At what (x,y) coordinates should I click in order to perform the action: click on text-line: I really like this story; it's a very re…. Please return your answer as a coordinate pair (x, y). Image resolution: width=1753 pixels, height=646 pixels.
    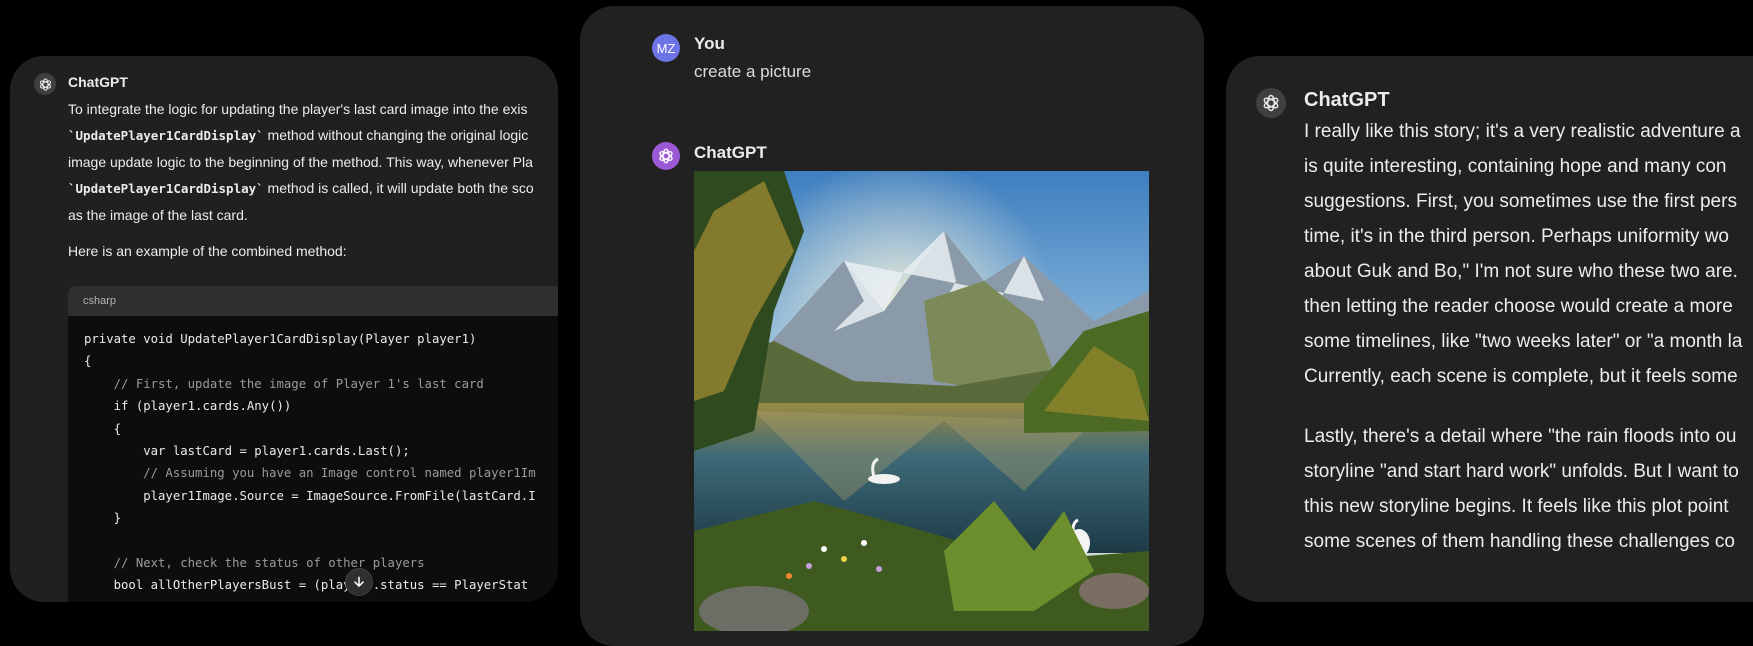
    Looking at the image, I should click on (1522, 131).